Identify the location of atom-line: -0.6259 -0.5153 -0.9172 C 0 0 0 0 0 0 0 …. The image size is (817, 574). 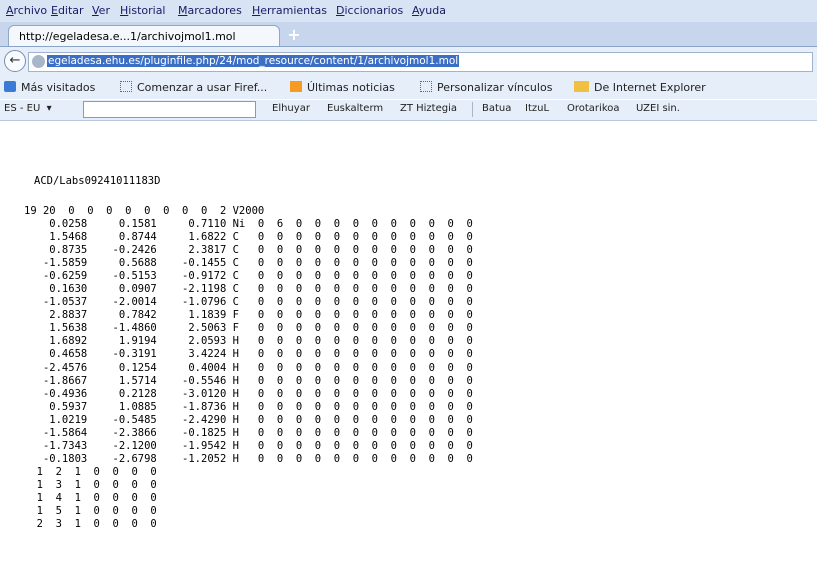
(248, 276).